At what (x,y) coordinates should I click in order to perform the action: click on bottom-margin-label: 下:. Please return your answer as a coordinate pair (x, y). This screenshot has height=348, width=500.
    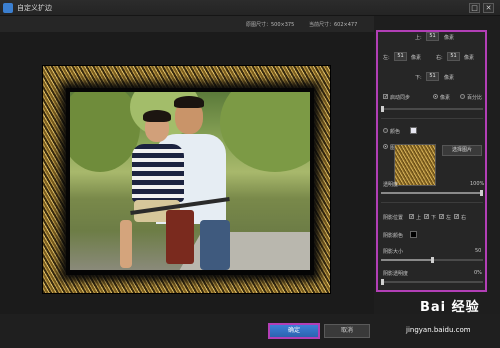
    Looking at the image, I should click on (418, 78).